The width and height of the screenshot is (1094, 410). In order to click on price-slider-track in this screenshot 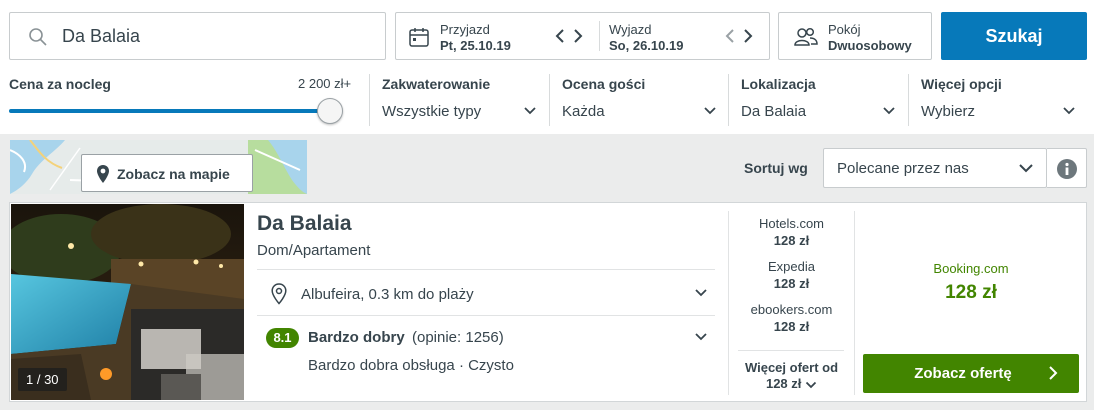, I will do `click(174, 111)`.